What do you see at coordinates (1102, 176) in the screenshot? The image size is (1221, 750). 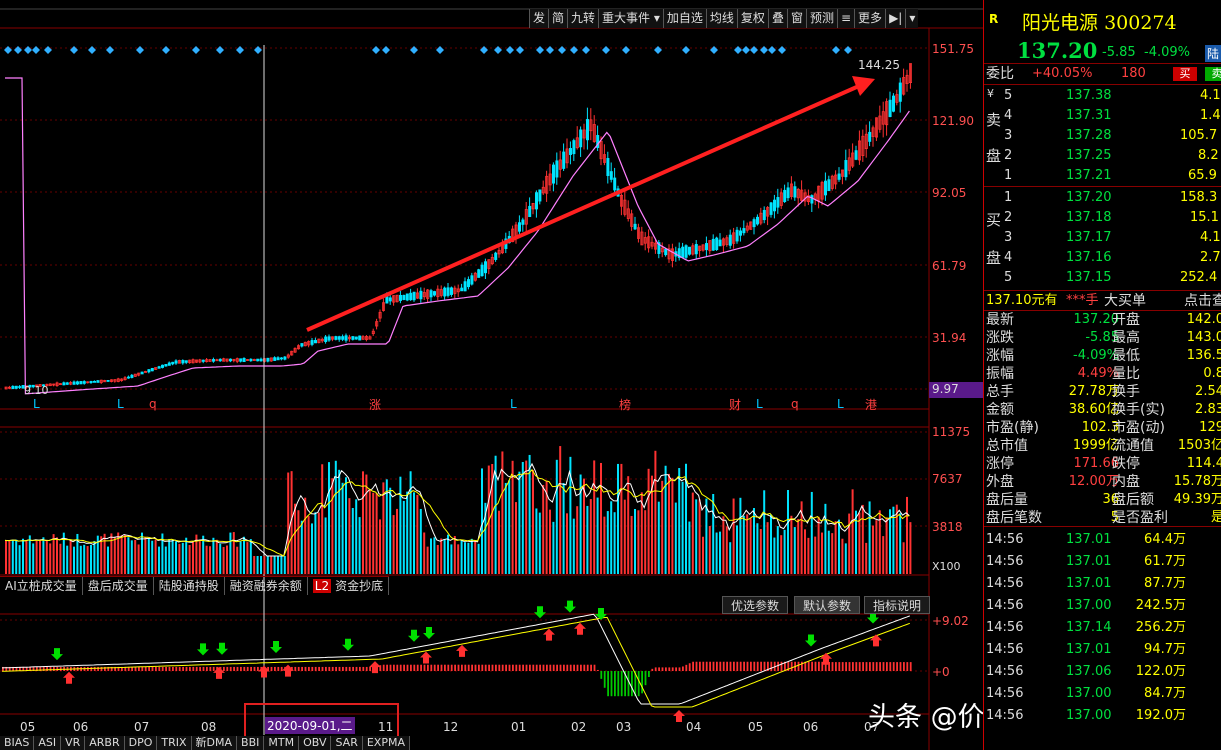 I see `ask-row: 1 137.21 65.9` at bounding box center [1102, 176].